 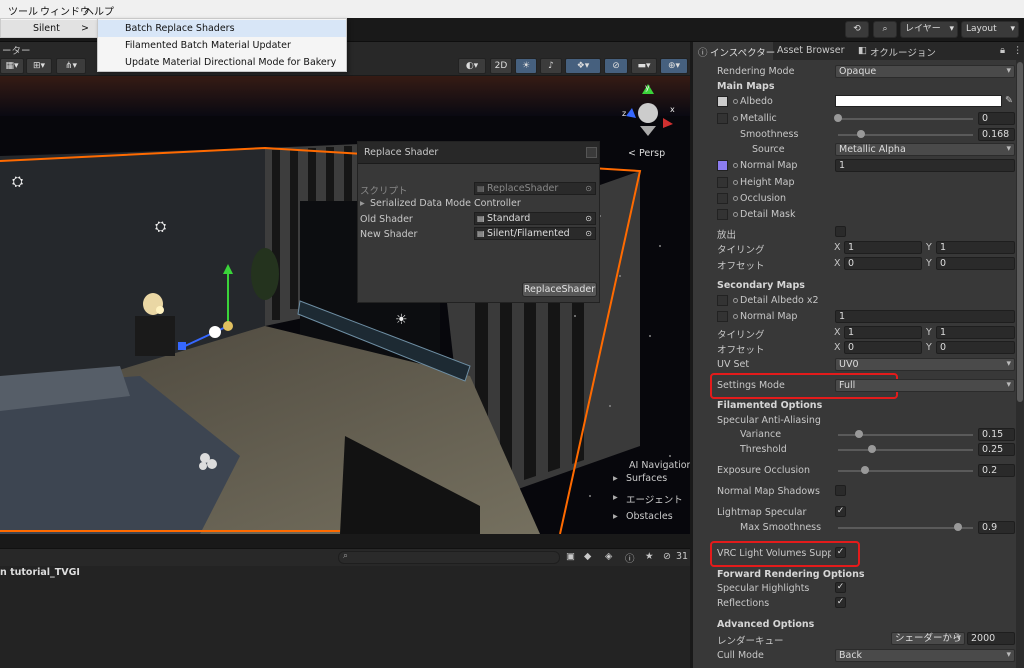 I want to click on normal-map-shadows-checkbox, so click(x=840, y=490).